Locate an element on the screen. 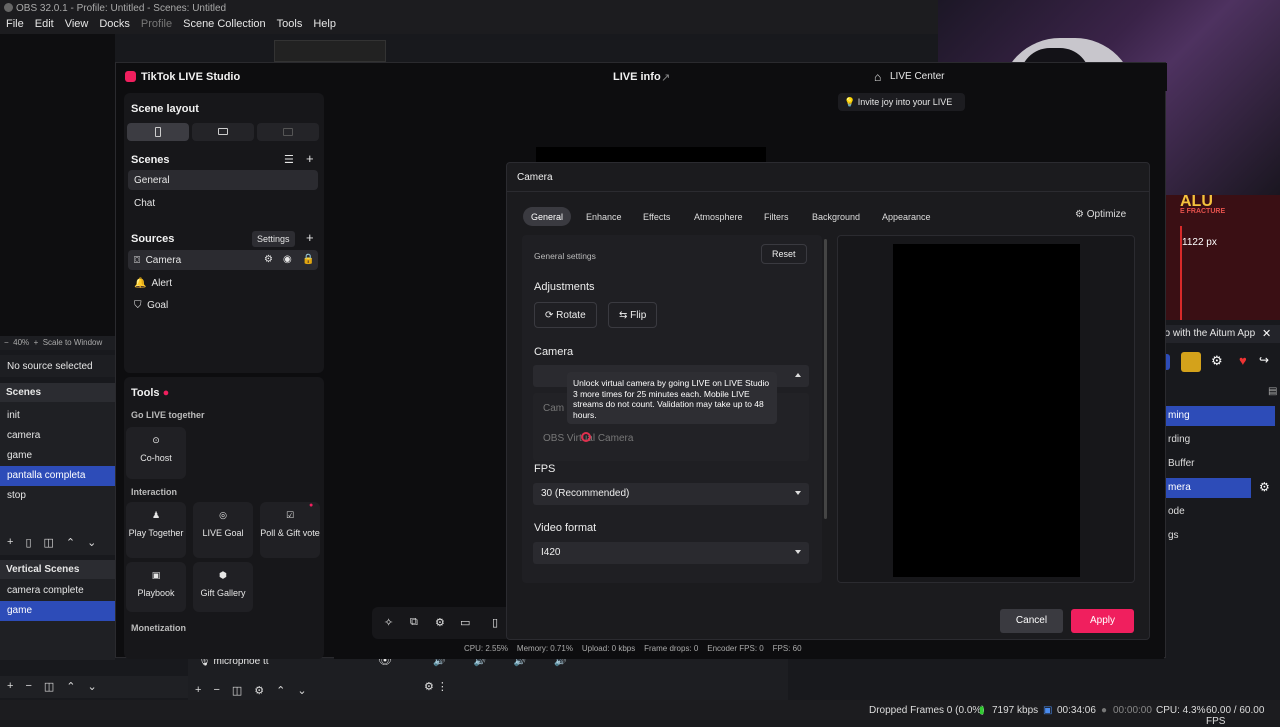  scene-item: game is located at coordinates (57, 456).